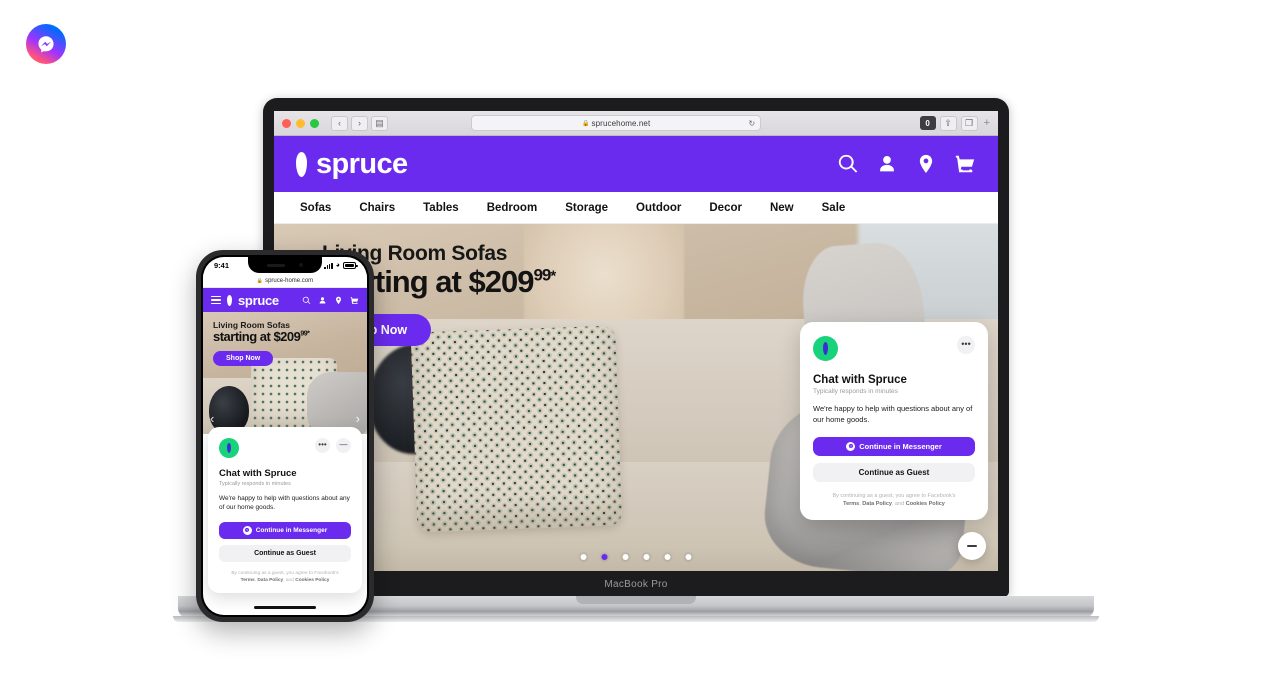 The height and width of the screenshot is (700, 1272). I want to click on mobile-continue-in-messenger-button: Continue in Messenger, so click(285, 530).